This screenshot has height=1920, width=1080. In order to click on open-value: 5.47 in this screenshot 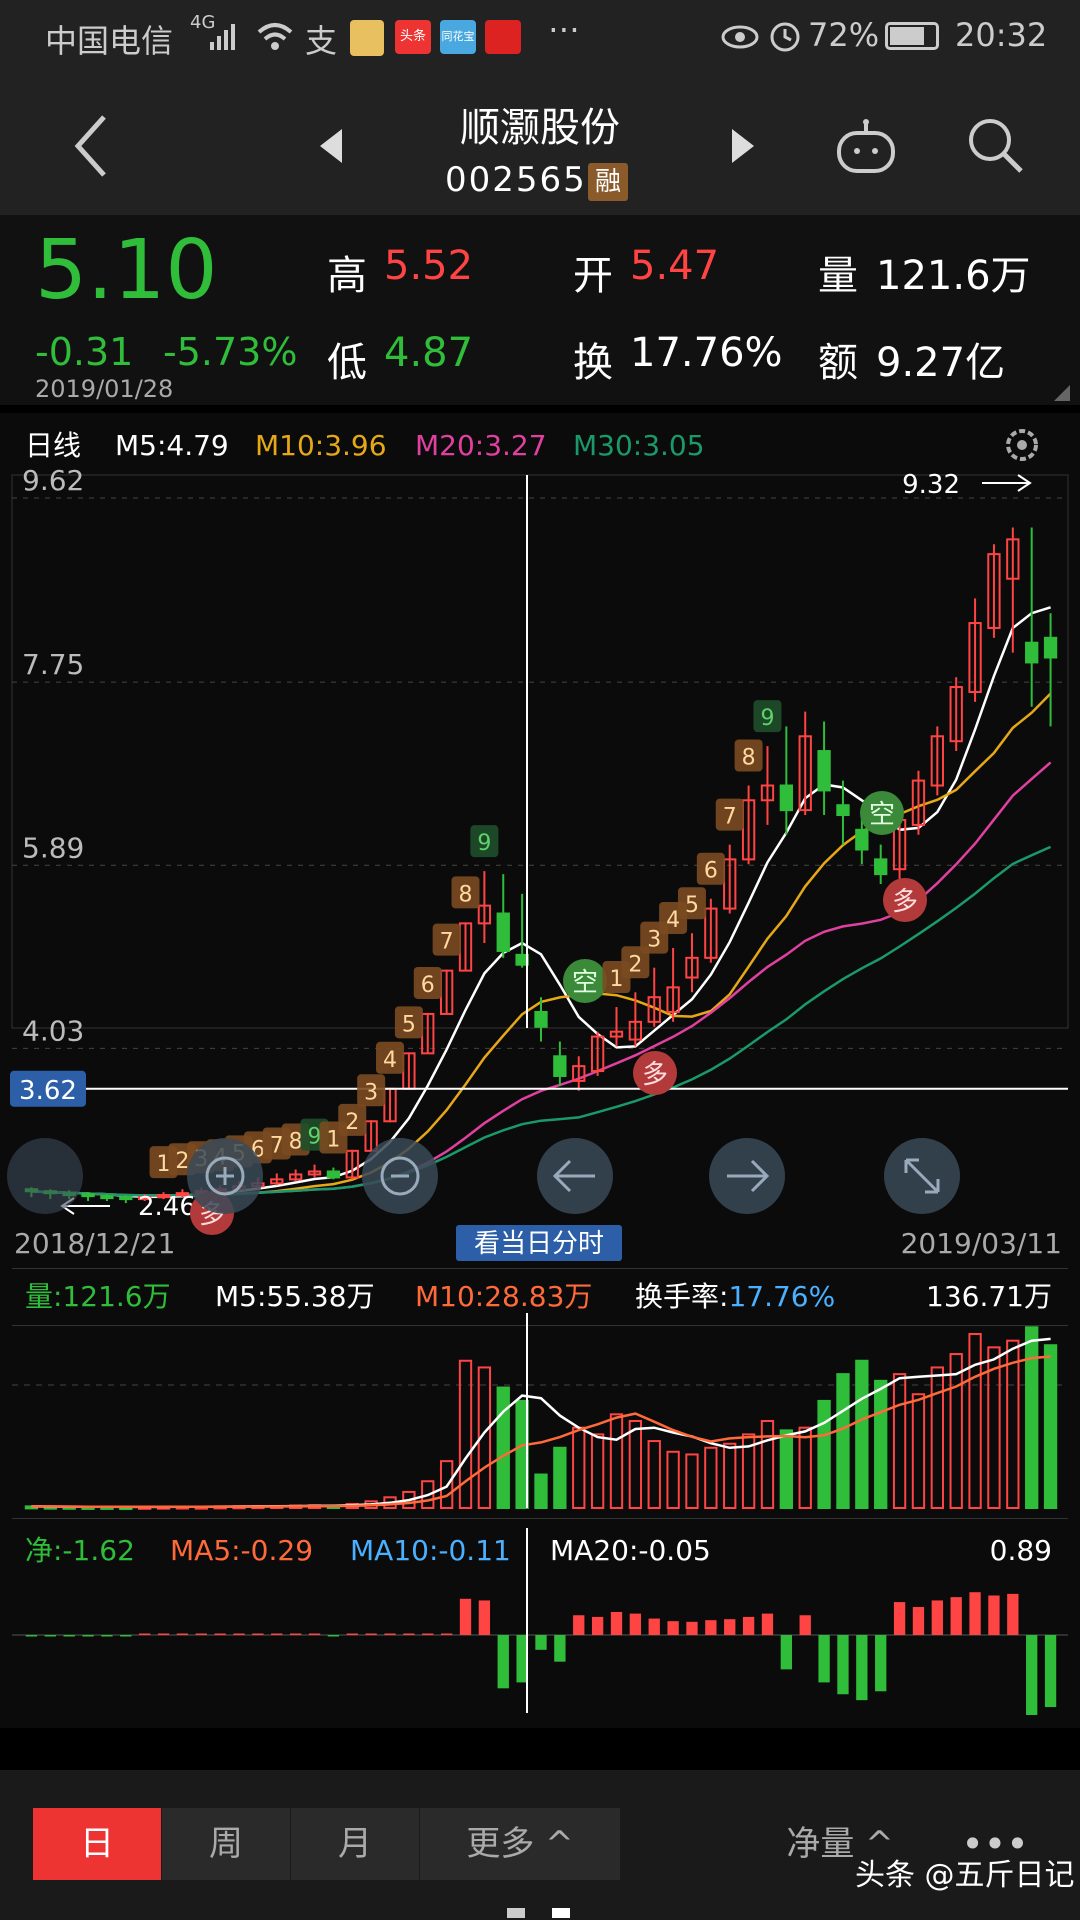, I will do `click(675, 266)`.